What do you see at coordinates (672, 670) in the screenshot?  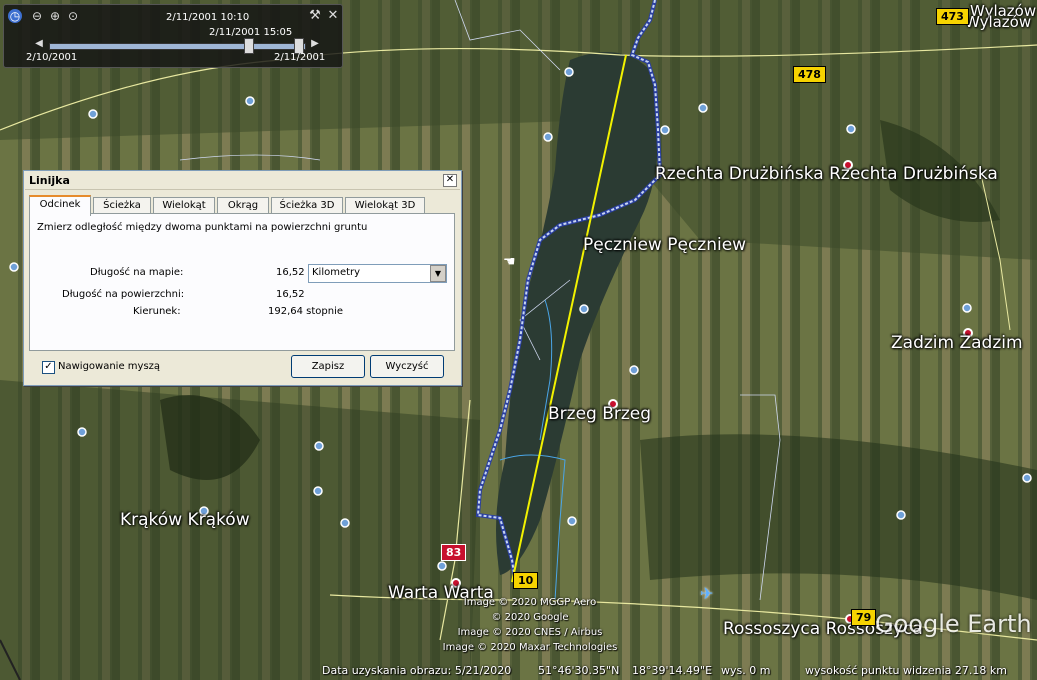 I see `longitude: 18°39'14.49"E` at bounding box center [672, 670].